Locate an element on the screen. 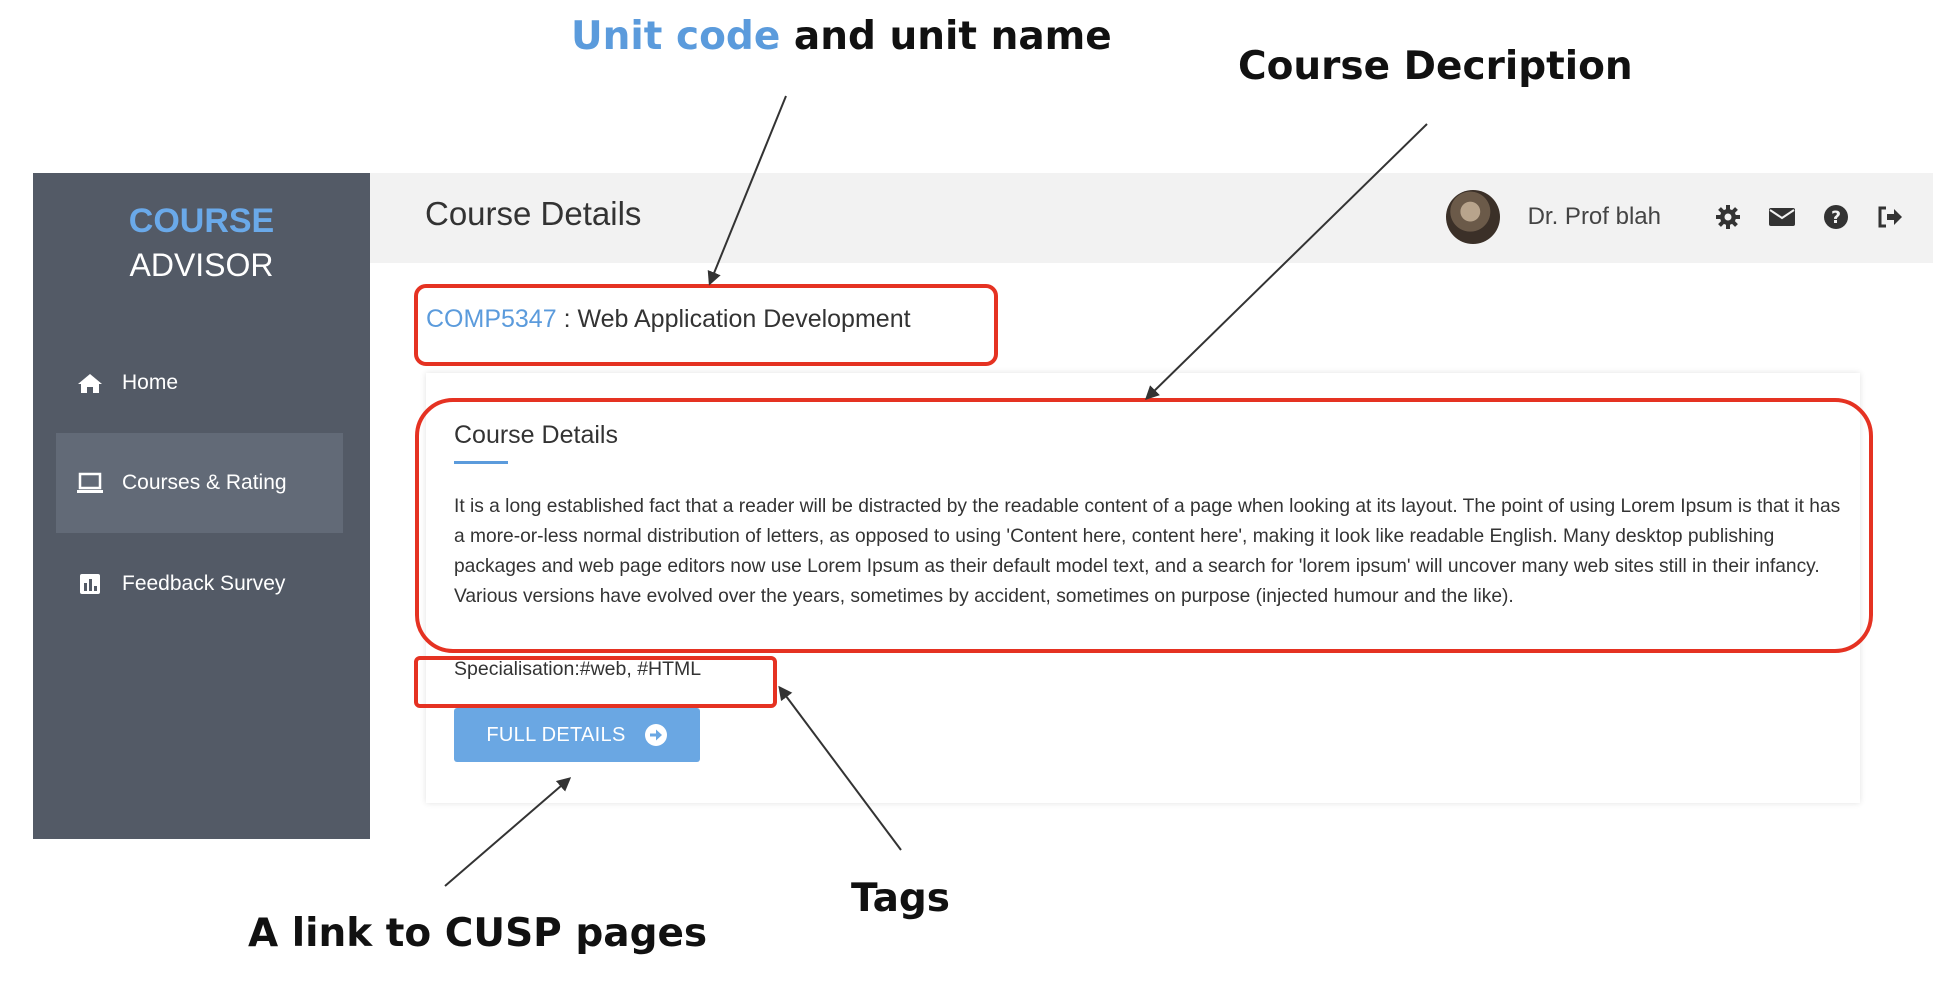  arrow-to-tags is located at coordinates (840, 768).